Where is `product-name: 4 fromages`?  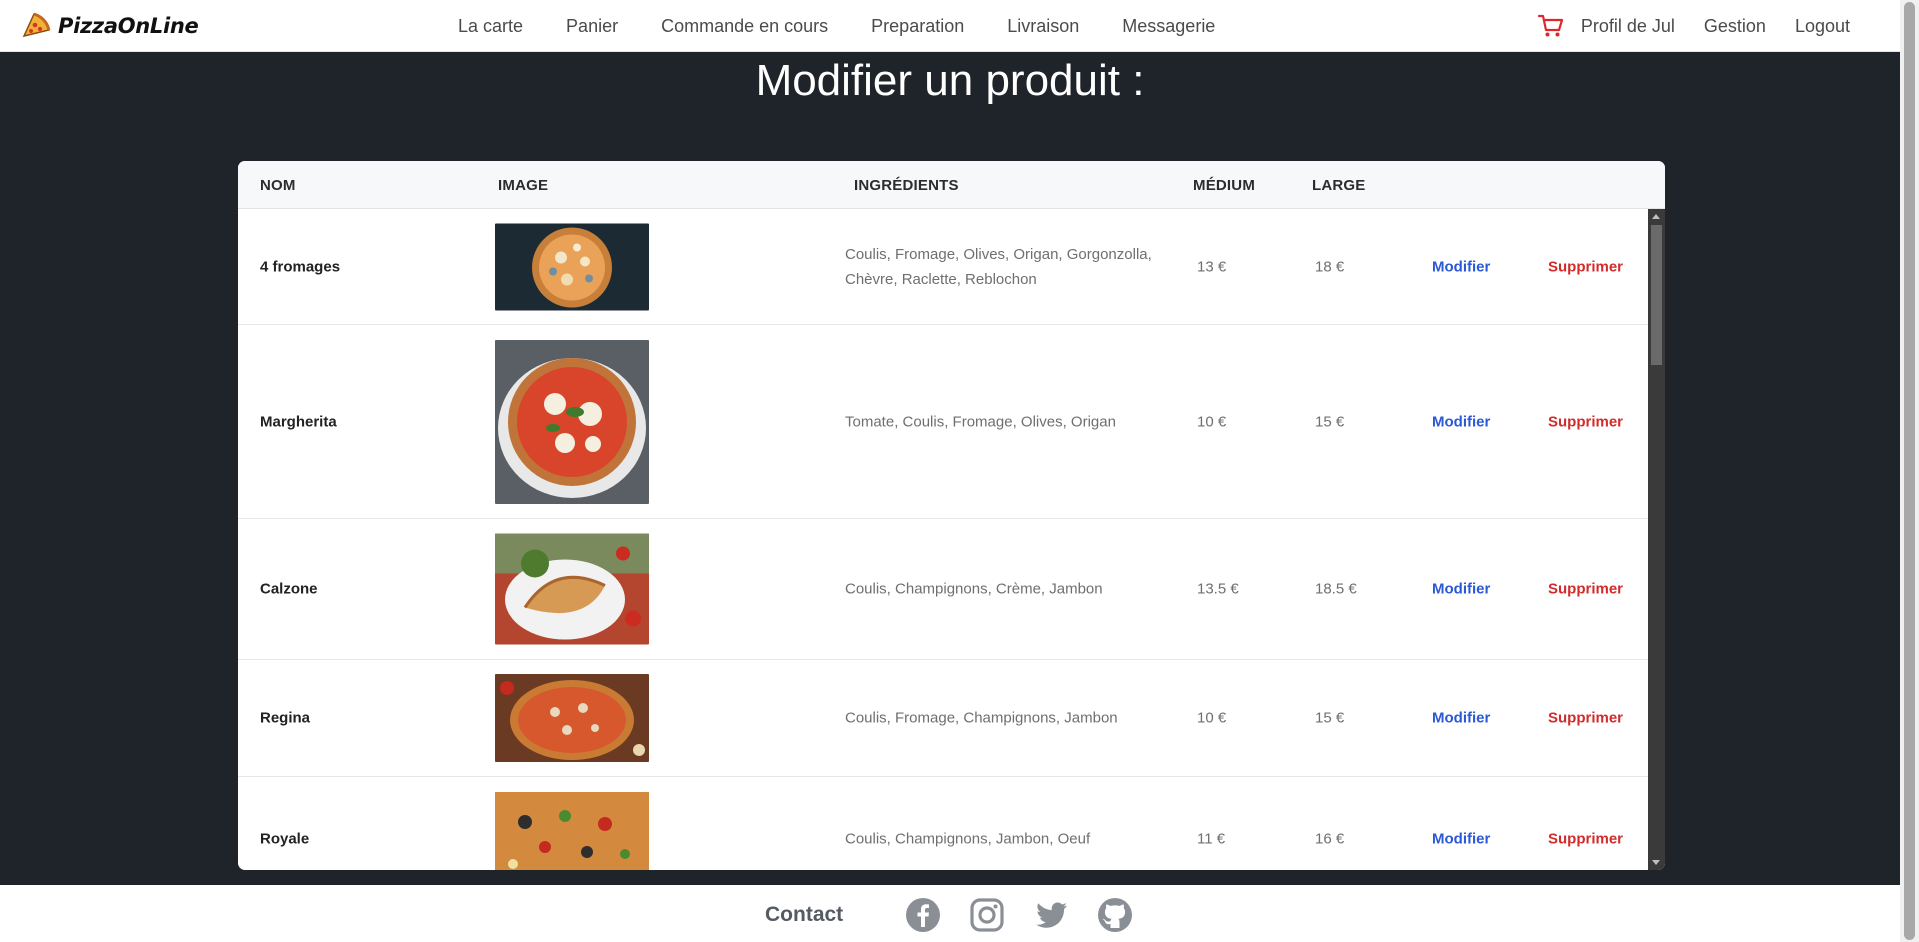 product-name: 4 fromages is located at coordinates (300, 266).